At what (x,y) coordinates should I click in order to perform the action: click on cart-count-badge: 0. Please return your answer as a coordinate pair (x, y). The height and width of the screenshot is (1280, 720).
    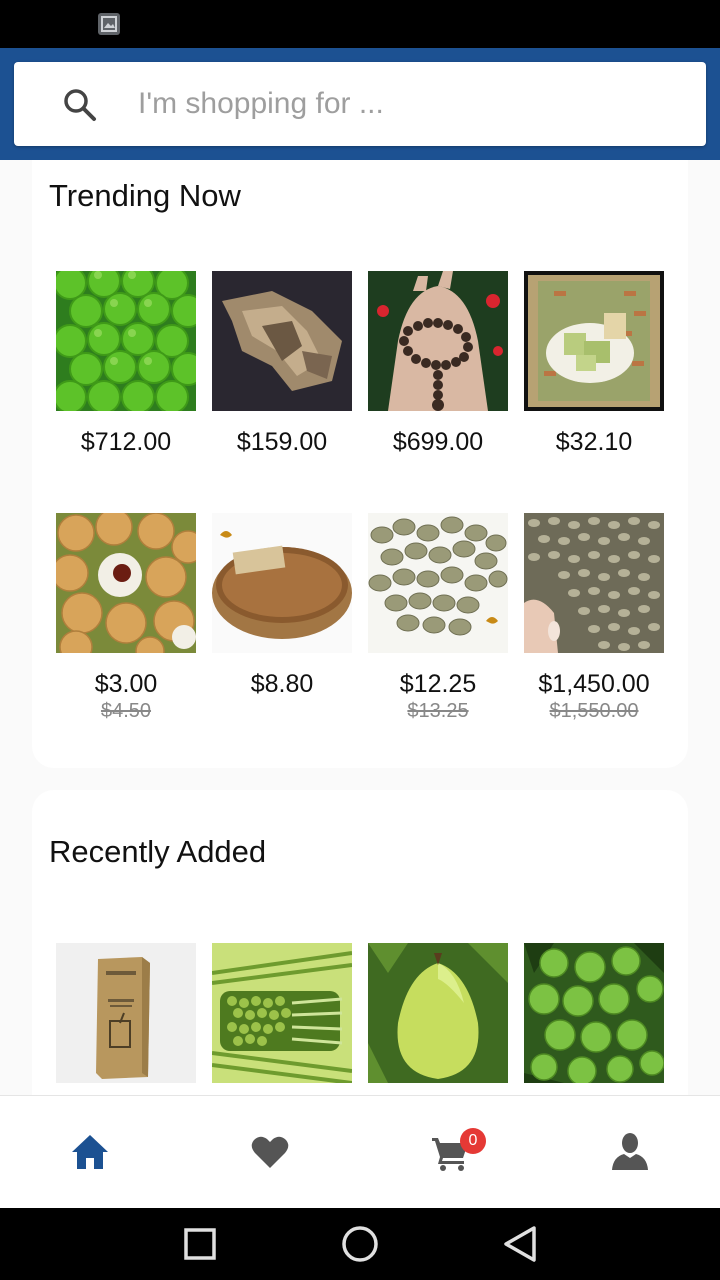
    Looking at the image, I should click on (473, 1141).